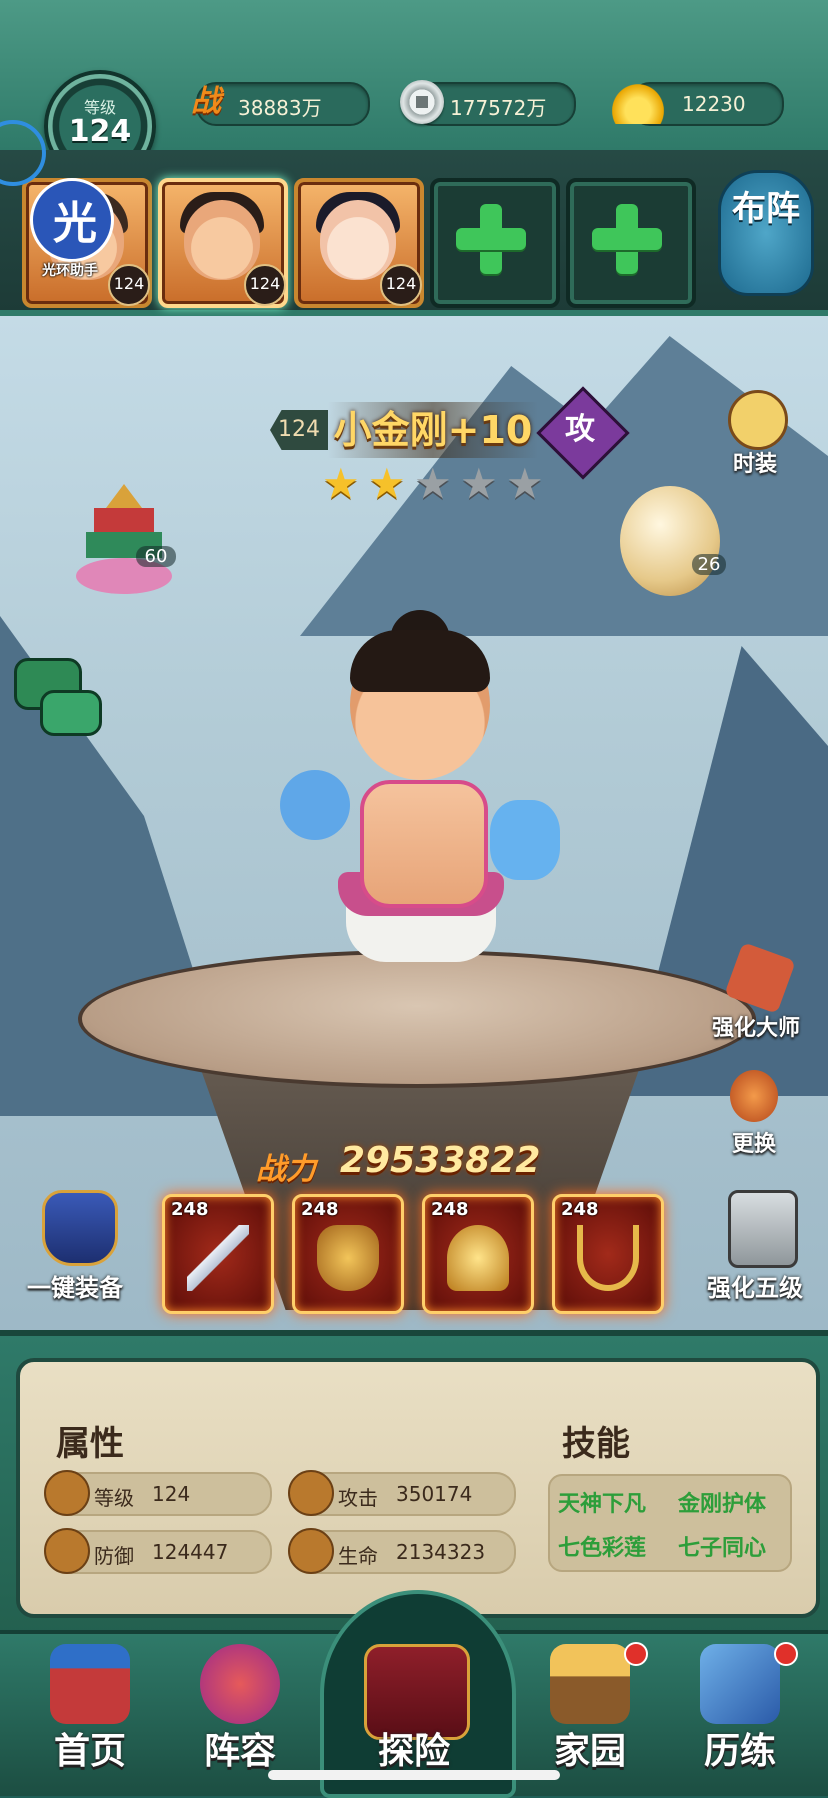 Image resolution: width=828 pixels, height=1798 pixels. Describe the element at coordinates (90, 1684) in the screenshot. I see `home-icon` at that location.